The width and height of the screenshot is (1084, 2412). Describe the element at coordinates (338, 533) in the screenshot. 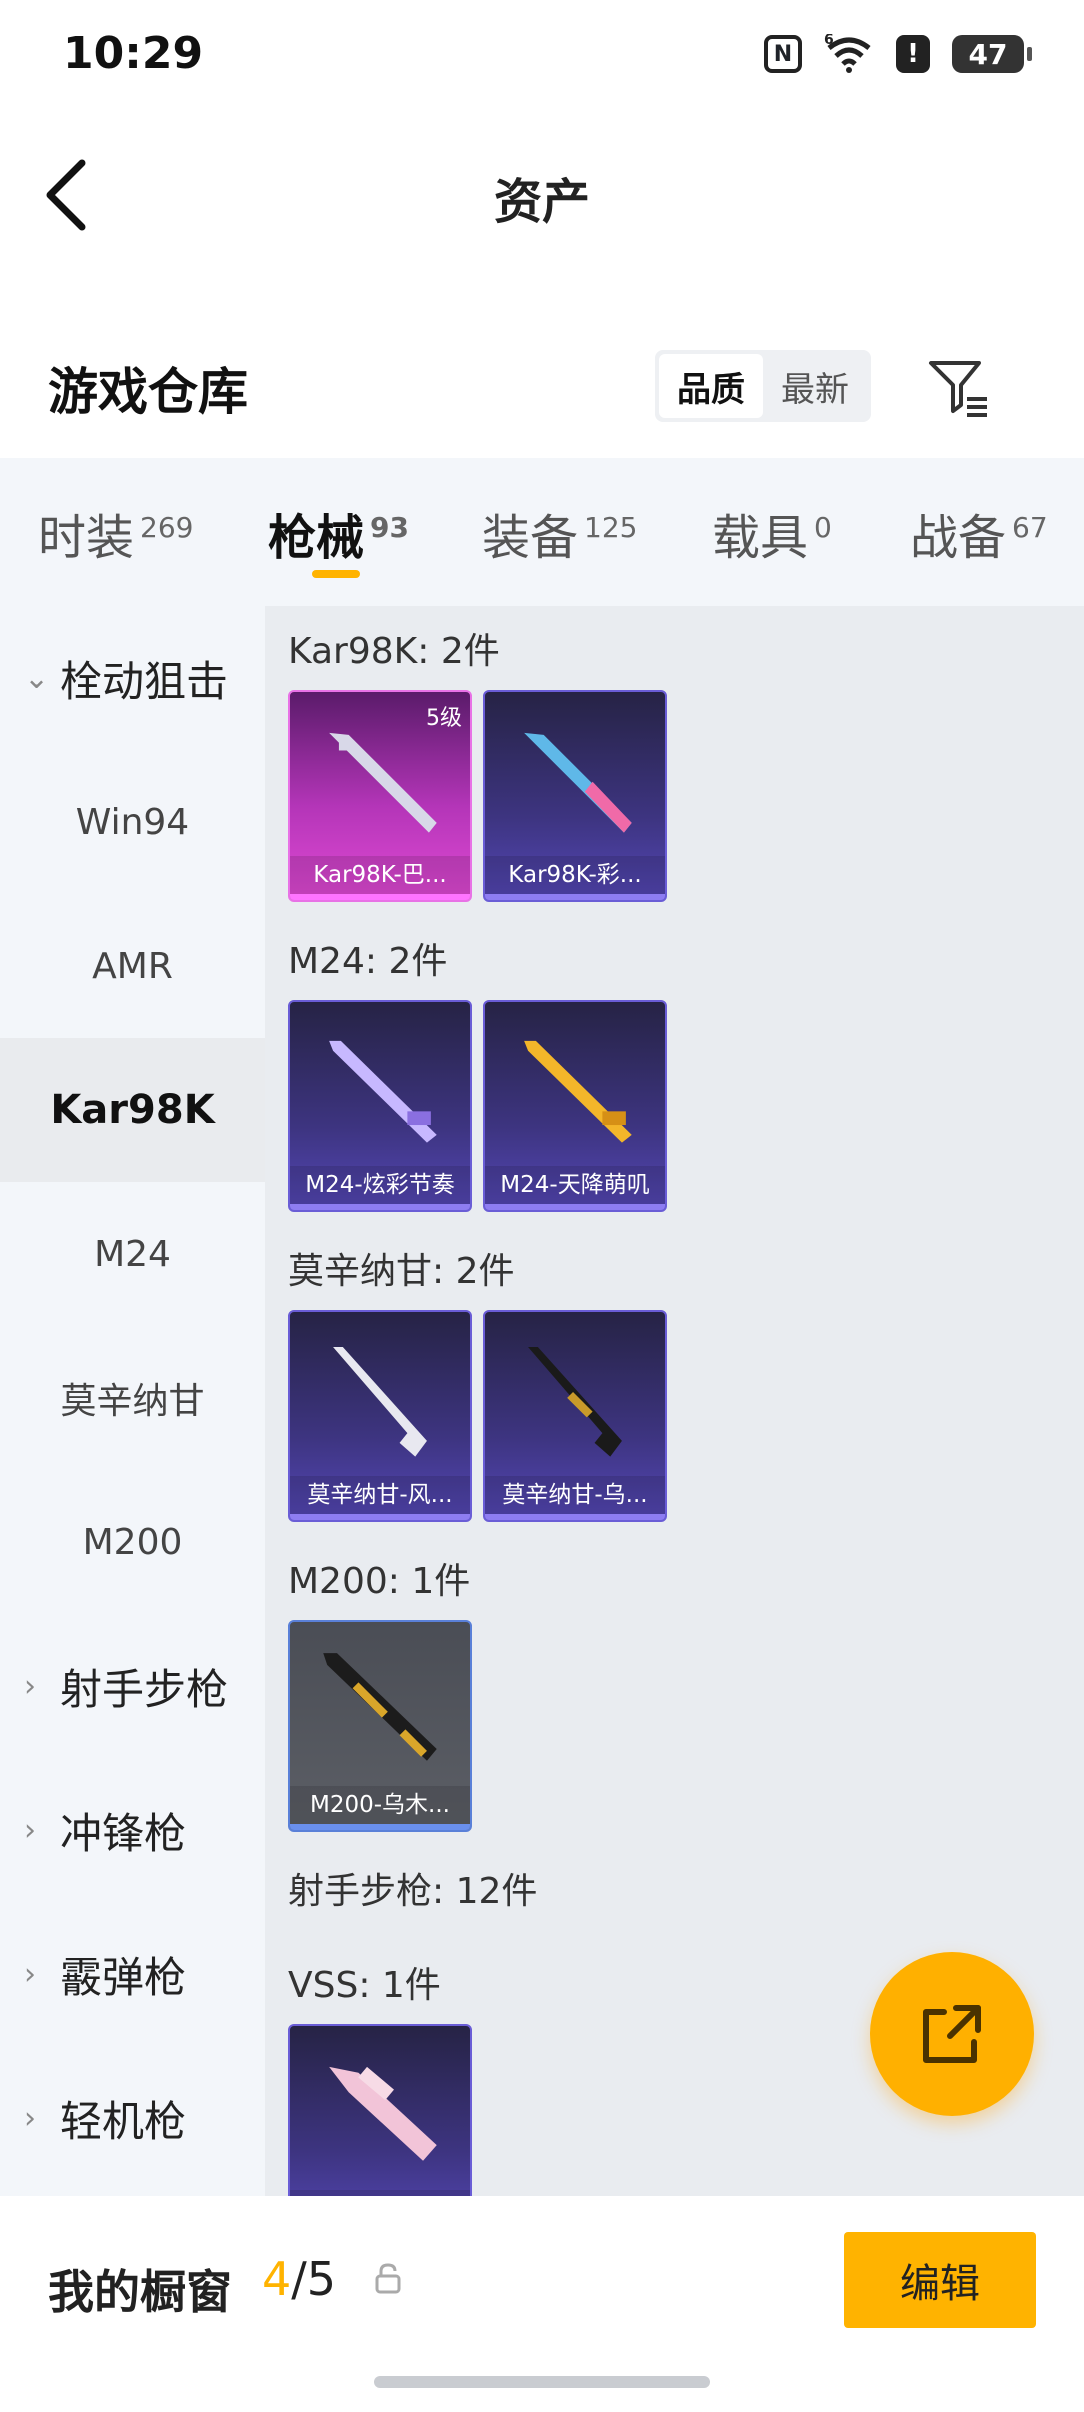

I see `tab-weapons: 枪械 93` at that location.